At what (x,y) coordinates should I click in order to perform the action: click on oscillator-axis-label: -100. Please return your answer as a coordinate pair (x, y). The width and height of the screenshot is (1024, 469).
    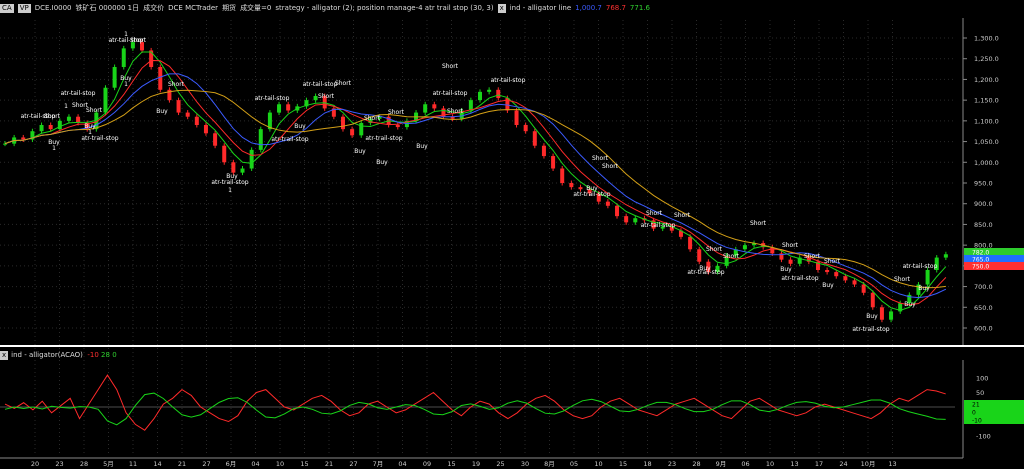
    Looking at the image, I should click on (983, 437).